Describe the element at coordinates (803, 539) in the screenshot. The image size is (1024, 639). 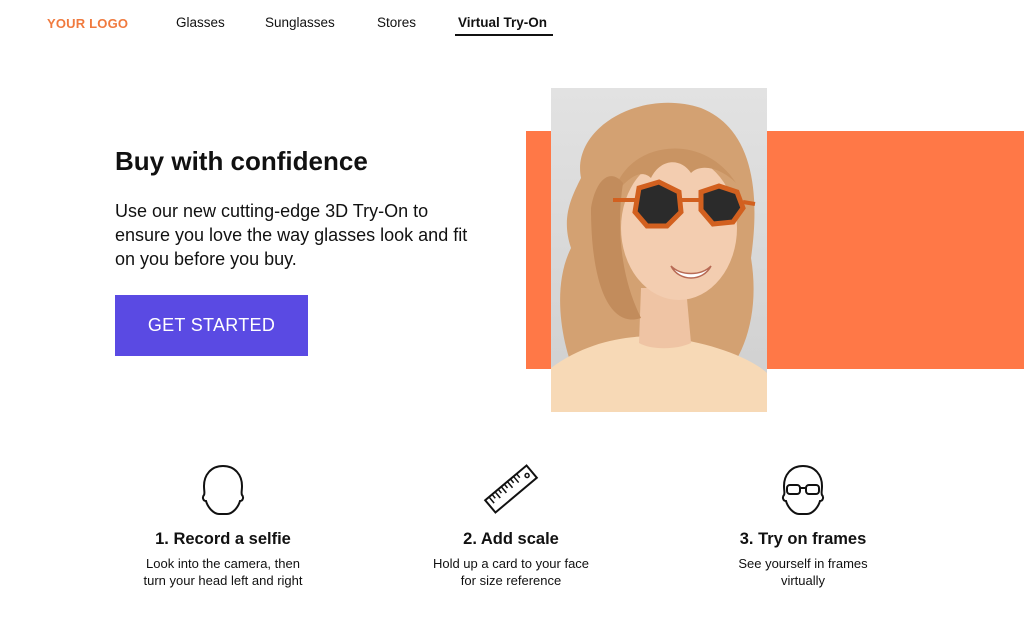
I see `step-title: 3. Try on frames` at that location.